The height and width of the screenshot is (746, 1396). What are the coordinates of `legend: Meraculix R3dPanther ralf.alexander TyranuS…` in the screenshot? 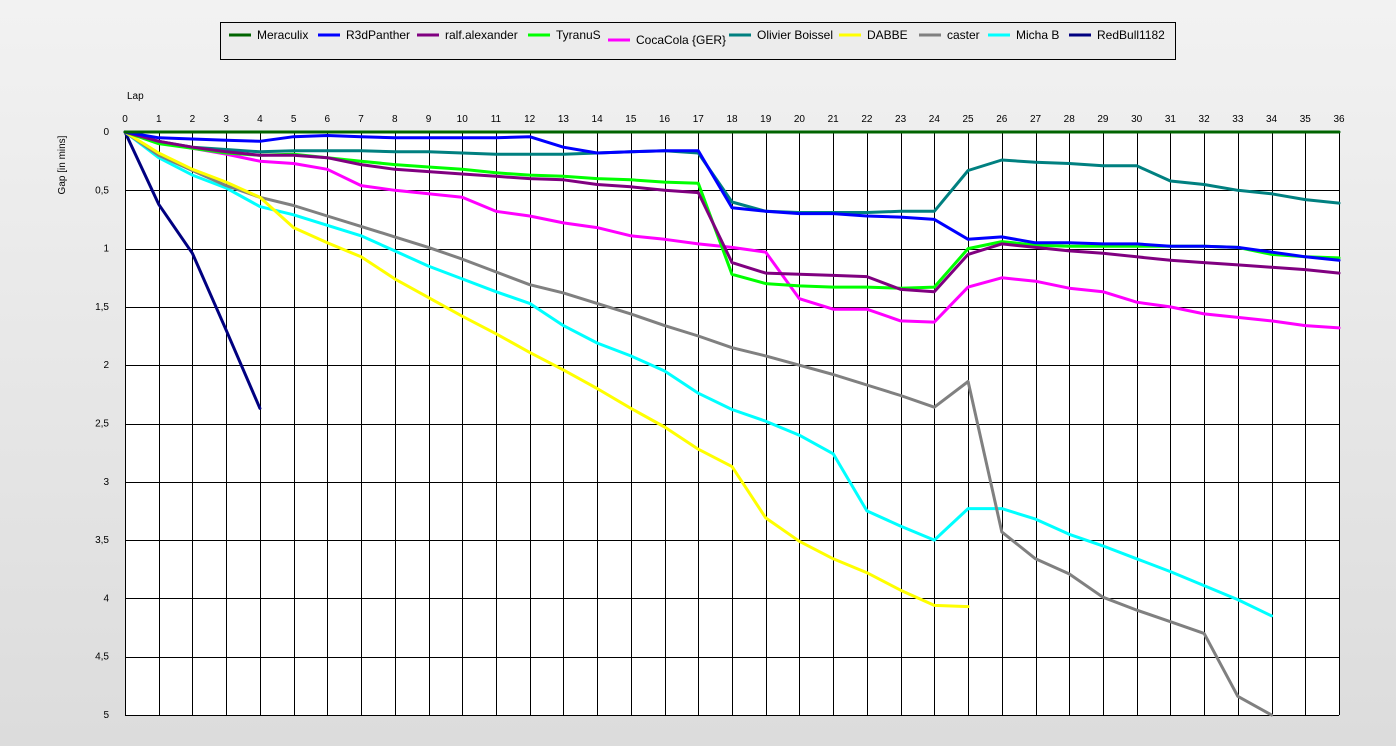 It's located at (698, 41).